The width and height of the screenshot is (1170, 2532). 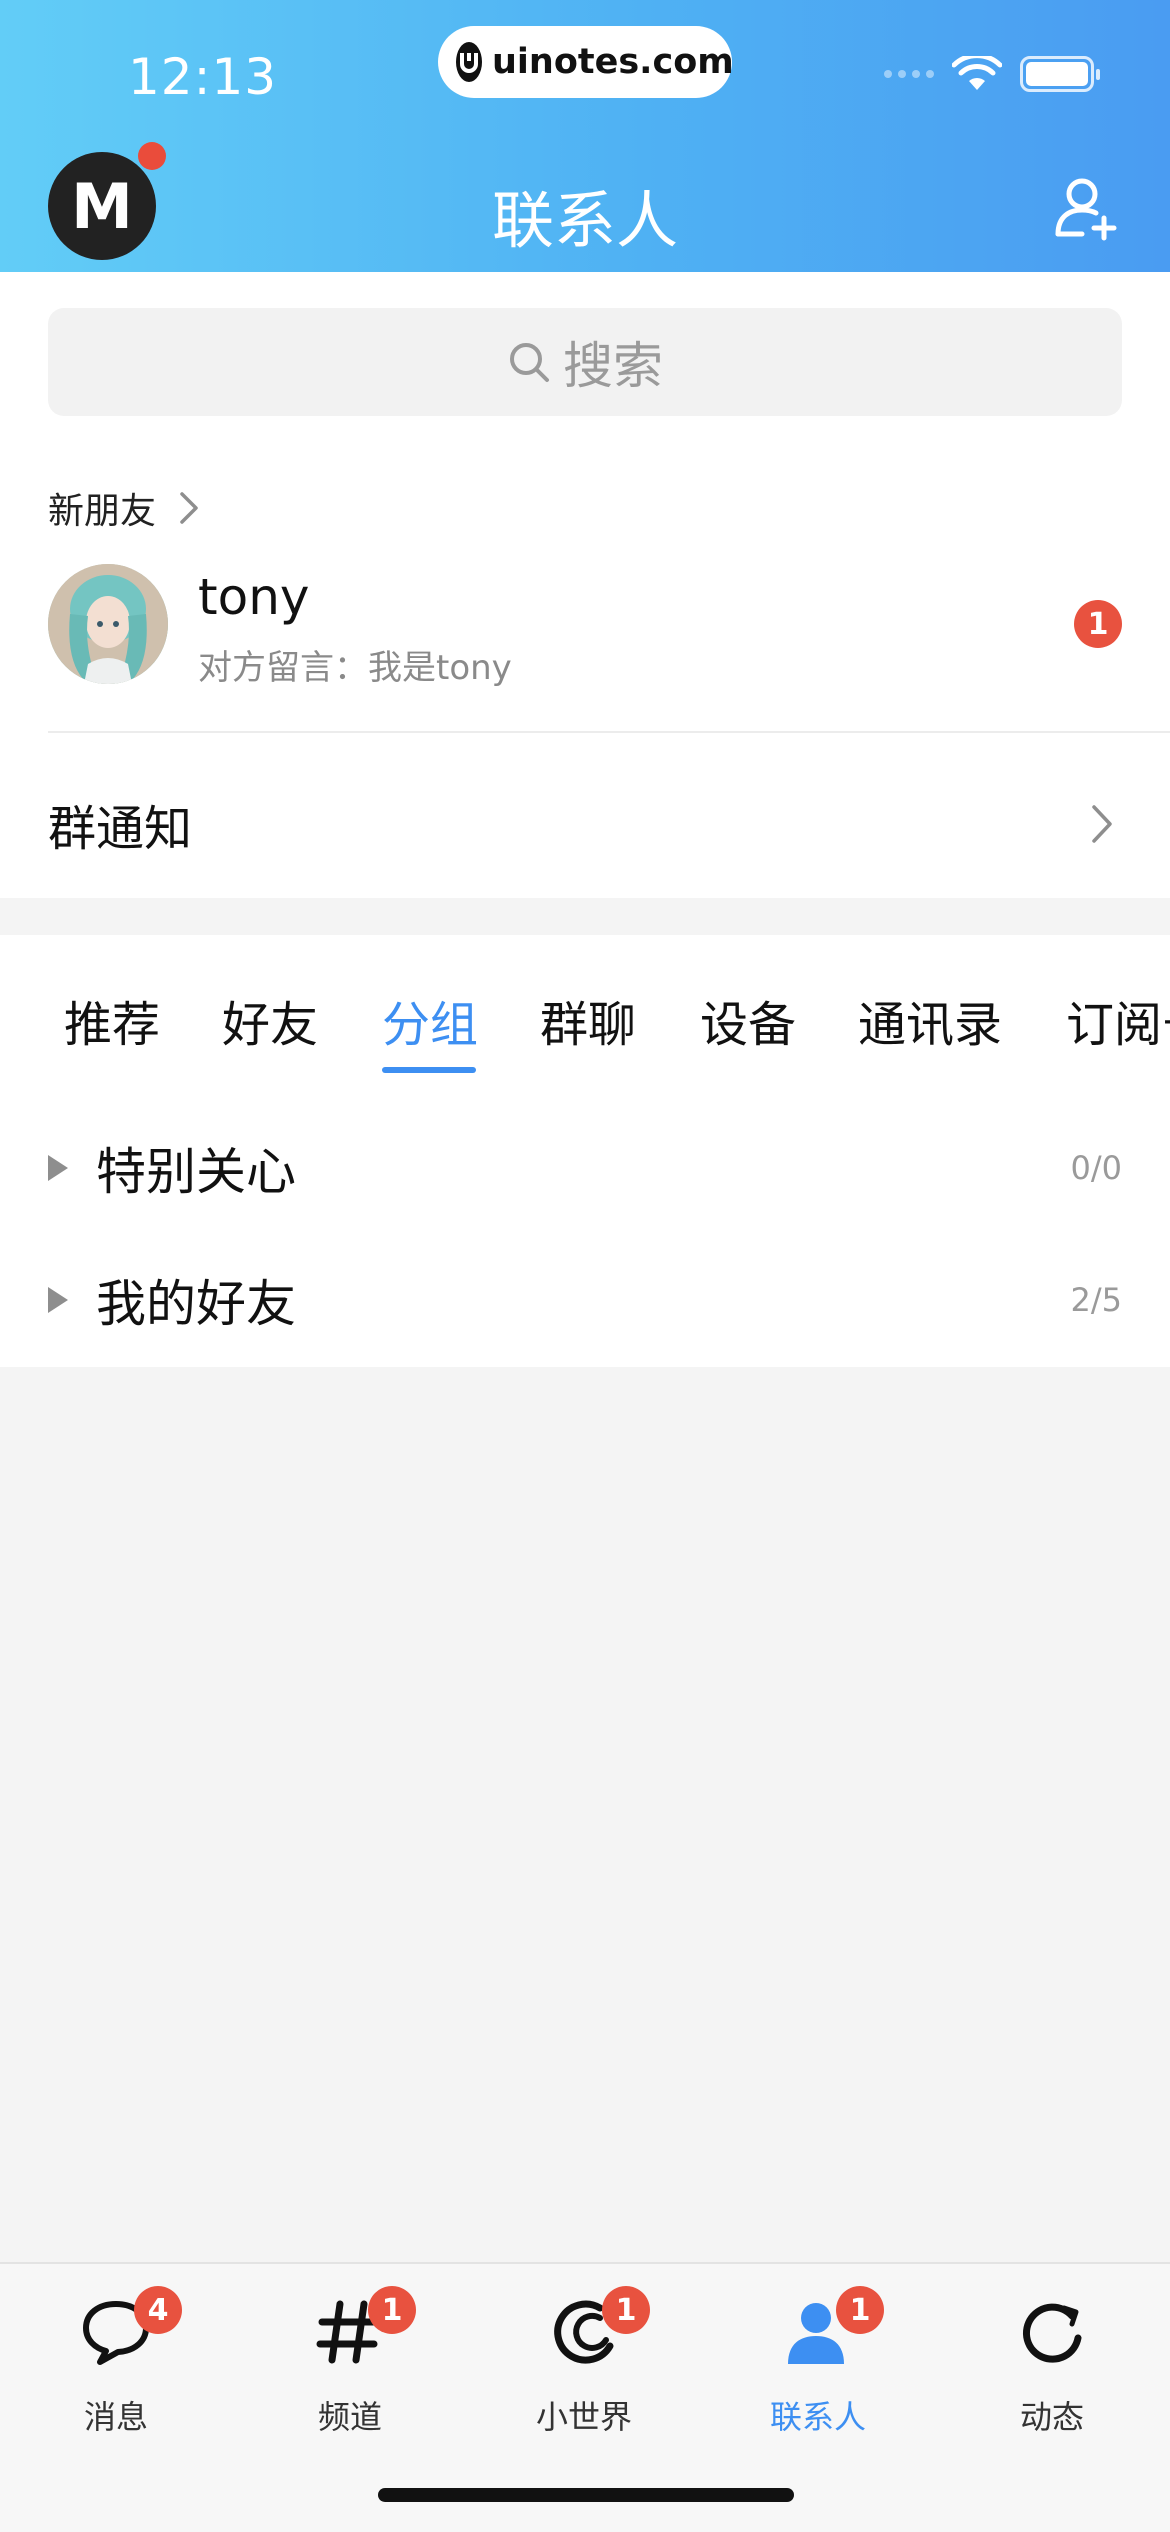 I want to click on new-friend-request-row: tony 对方留言：我是tony 1, so click(x=585, y=626).